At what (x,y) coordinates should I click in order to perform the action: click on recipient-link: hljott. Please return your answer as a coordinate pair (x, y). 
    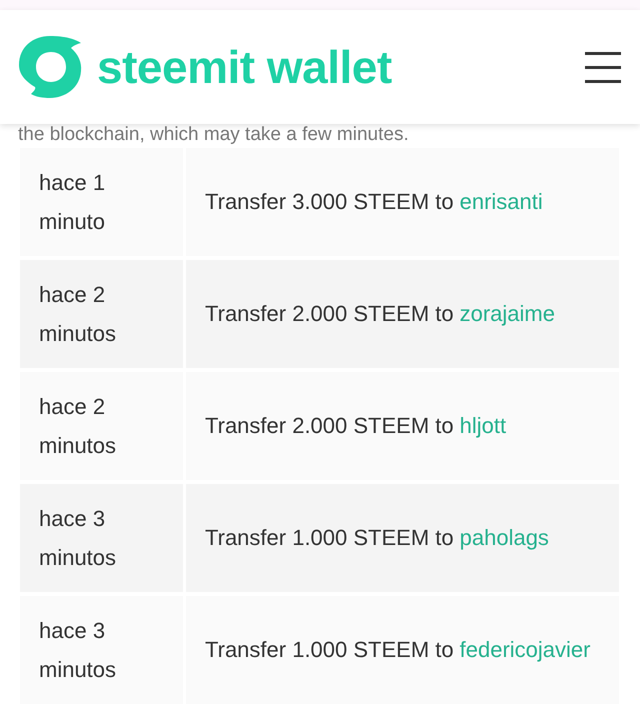
    Looking at the image, I should click on (483, 426).